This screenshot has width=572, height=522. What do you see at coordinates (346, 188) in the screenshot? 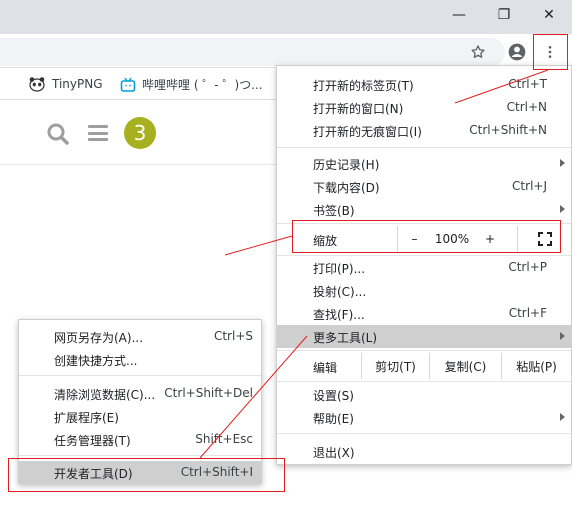
I see `menu-item-label: 下载内容(D)` at bounding box center [346, 188].